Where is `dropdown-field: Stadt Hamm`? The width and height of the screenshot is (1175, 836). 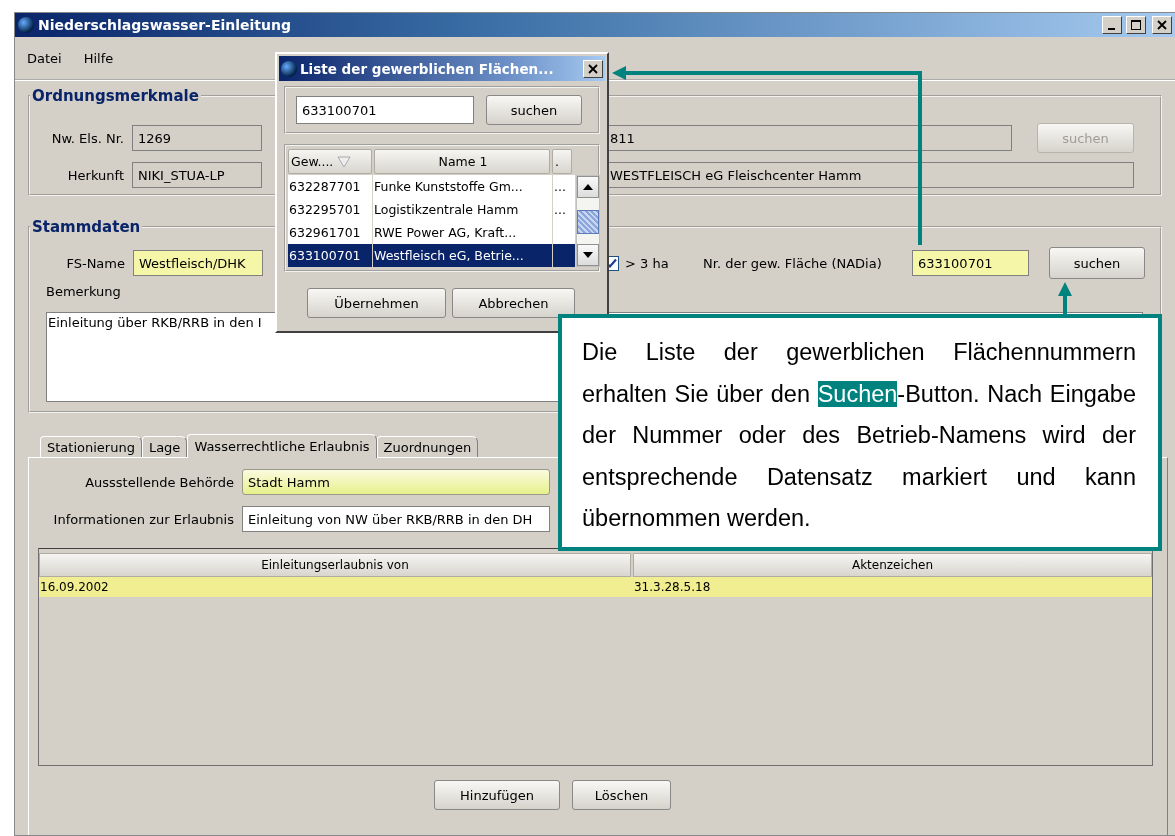
dropdown-field: Stadt Hamm is located at coordinates (396, 482).